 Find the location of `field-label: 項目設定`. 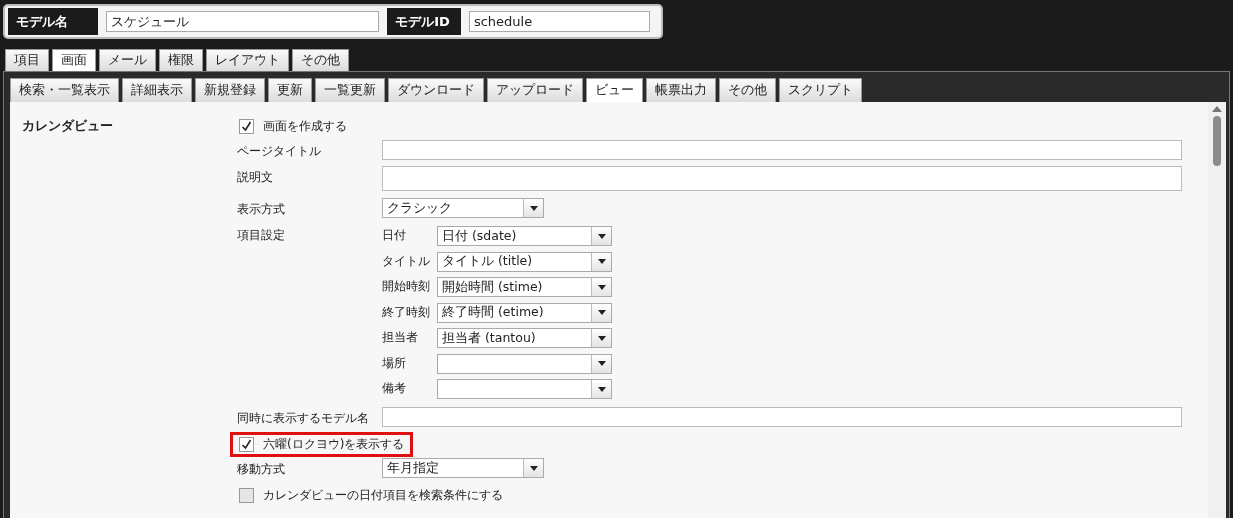

field-label: 項目設定 is located at coordinates (261, 235).